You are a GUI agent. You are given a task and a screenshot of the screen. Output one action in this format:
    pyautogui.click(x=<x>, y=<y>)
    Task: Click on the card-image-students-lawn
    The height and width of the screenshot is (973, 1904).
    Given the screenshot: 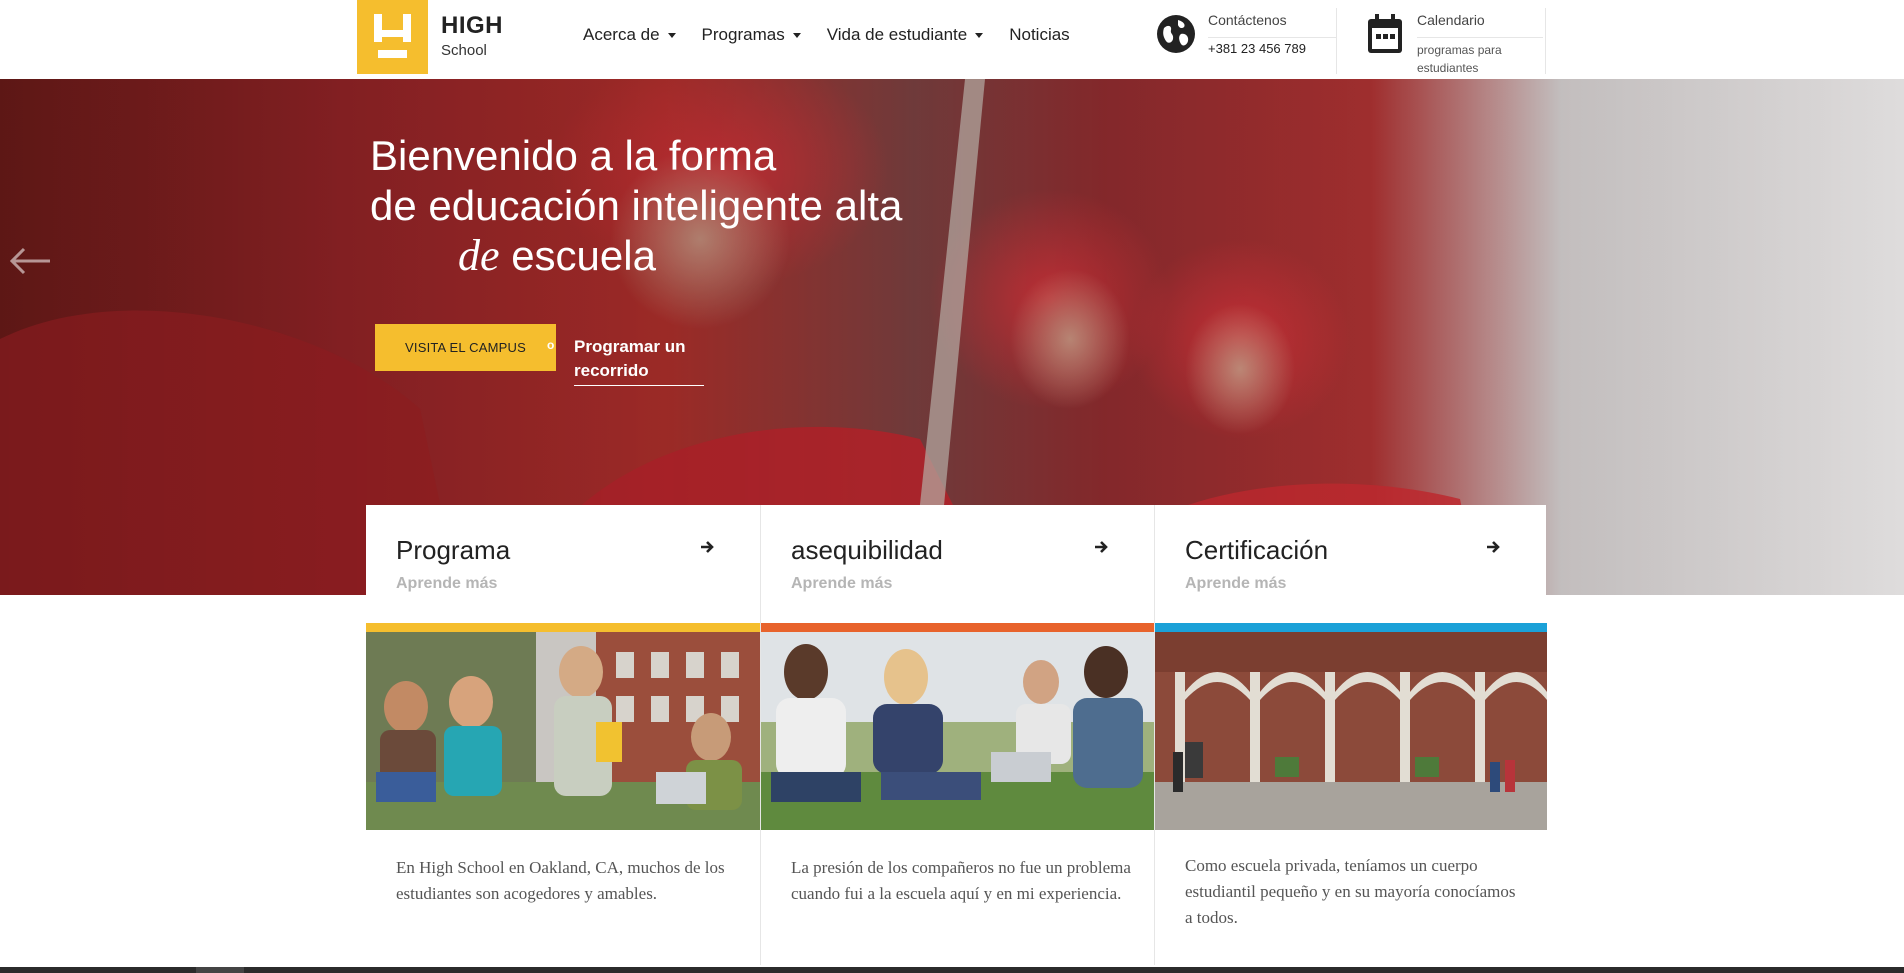 What is the action you would take?
    pyautogui.click(x=958, y=731)
    